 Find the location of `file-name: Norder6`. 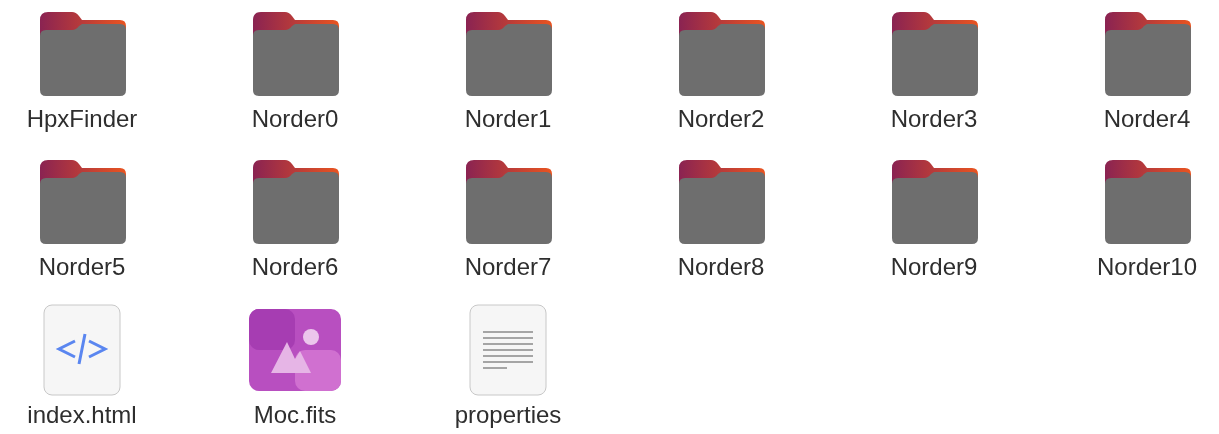

file-name: Norder6 is located at coordinates (295, 267).